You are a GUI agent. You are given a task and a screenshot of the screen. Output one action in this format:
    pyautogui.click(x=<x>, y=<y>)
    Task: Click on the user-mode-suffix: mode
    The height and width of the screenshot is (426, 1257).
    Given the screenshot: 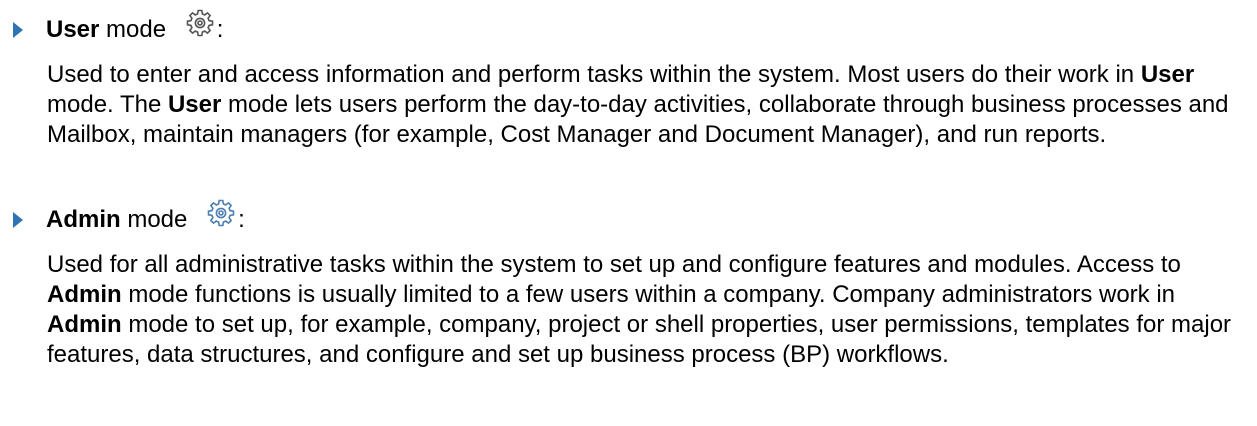 What is the action you would take?
    pyautogui.click(x=136, y=29)
    